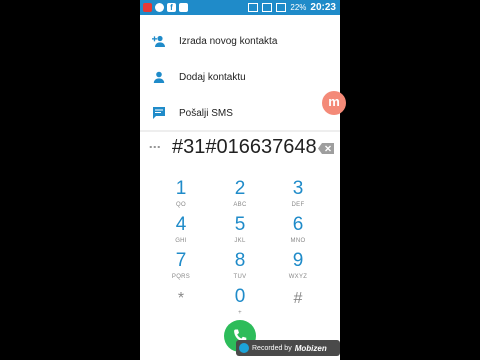  What do you see at coordinates (298, 188) in the screenshot?
I see `key-digit: 3` at bounding box center [298, 188].